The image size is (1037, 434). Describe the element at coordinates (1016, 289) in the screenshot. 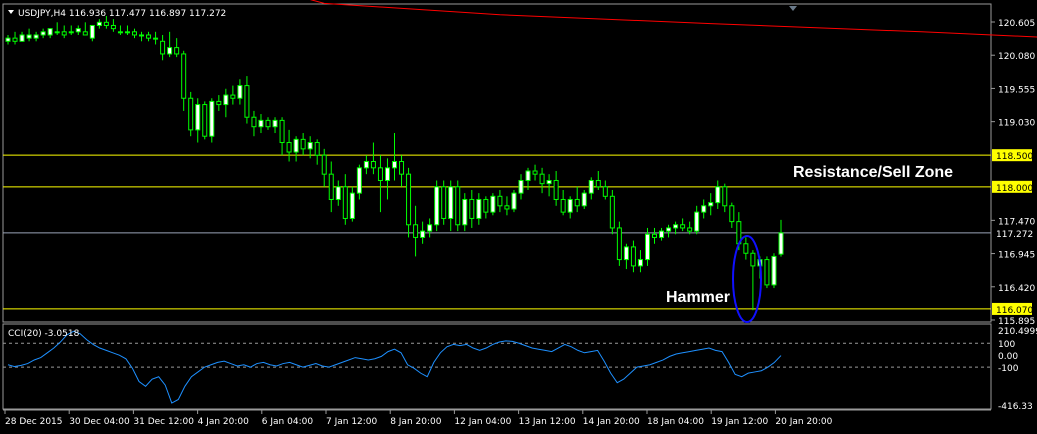

I see `price-tick-label: 116.420` at that location.